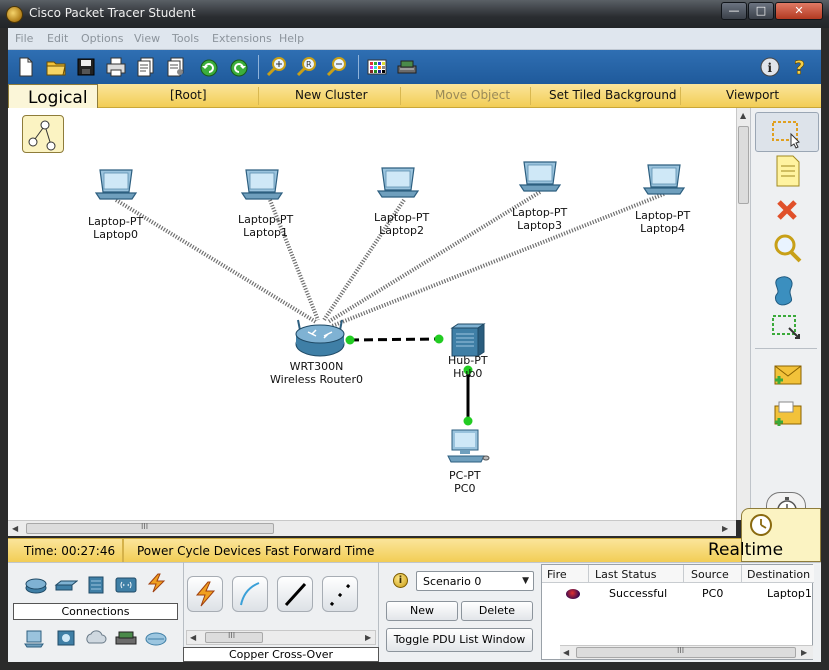  What do you see at coordinates (540, 176) in the screenshot?
I see `laptop3-icon` at bounding box center [540, 176].